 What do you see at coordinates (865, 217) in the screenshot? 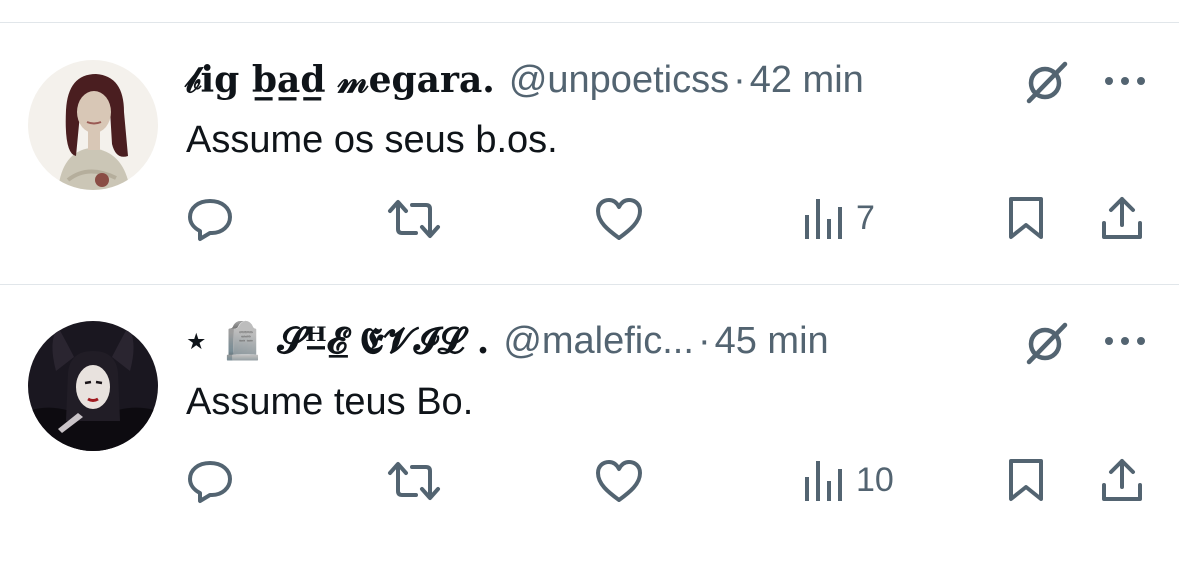
I see `views-count: 7` at bounding box center [865, 217].